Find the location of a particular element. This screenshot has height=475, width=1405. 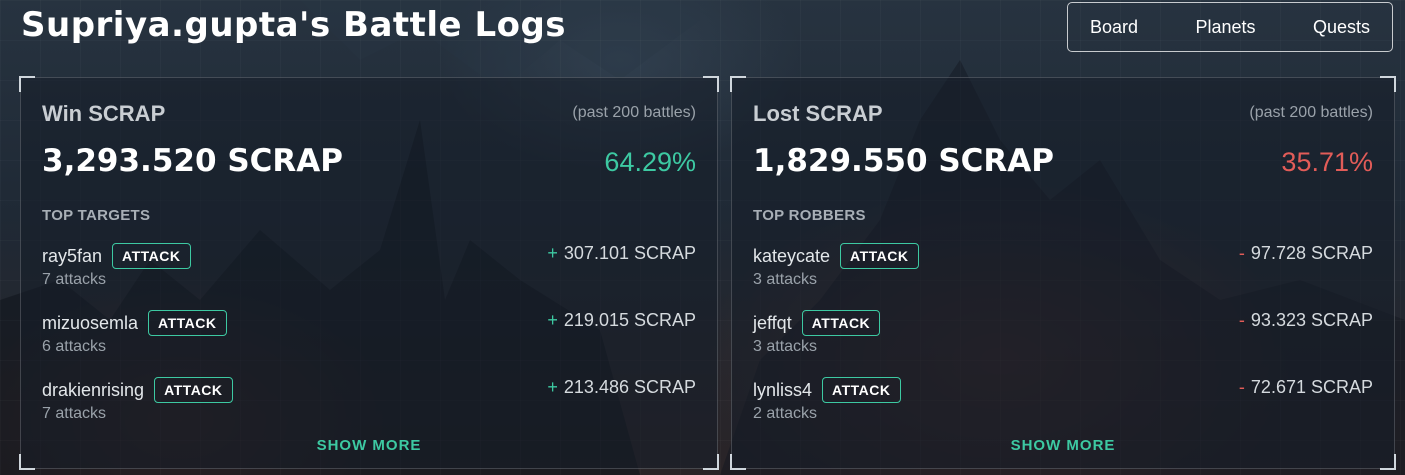

scrap-amount: 93.323 SCRAP is located at coordinates (1311, 320).